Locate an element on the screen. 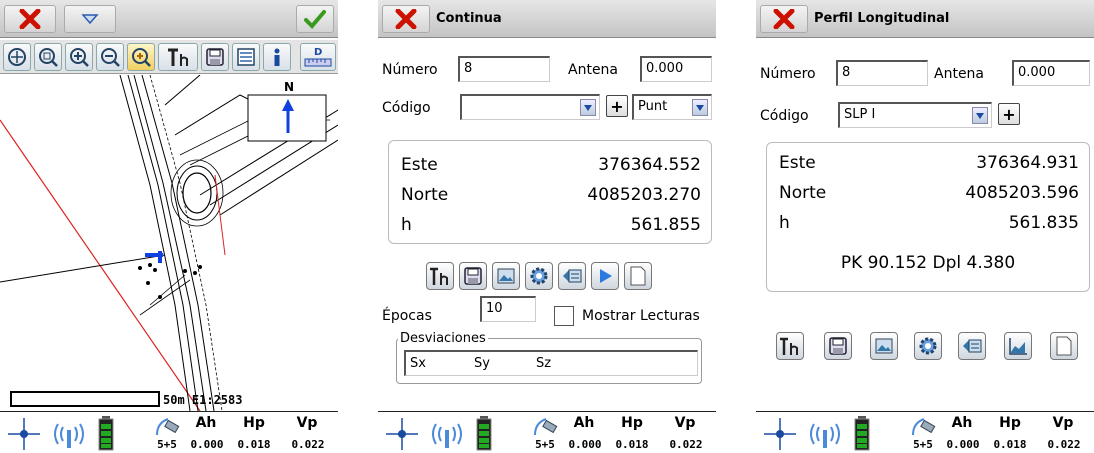 The width and height of the screenshot is (1094, 453). zoom-pan-icon is located at coordinates (141, 57).